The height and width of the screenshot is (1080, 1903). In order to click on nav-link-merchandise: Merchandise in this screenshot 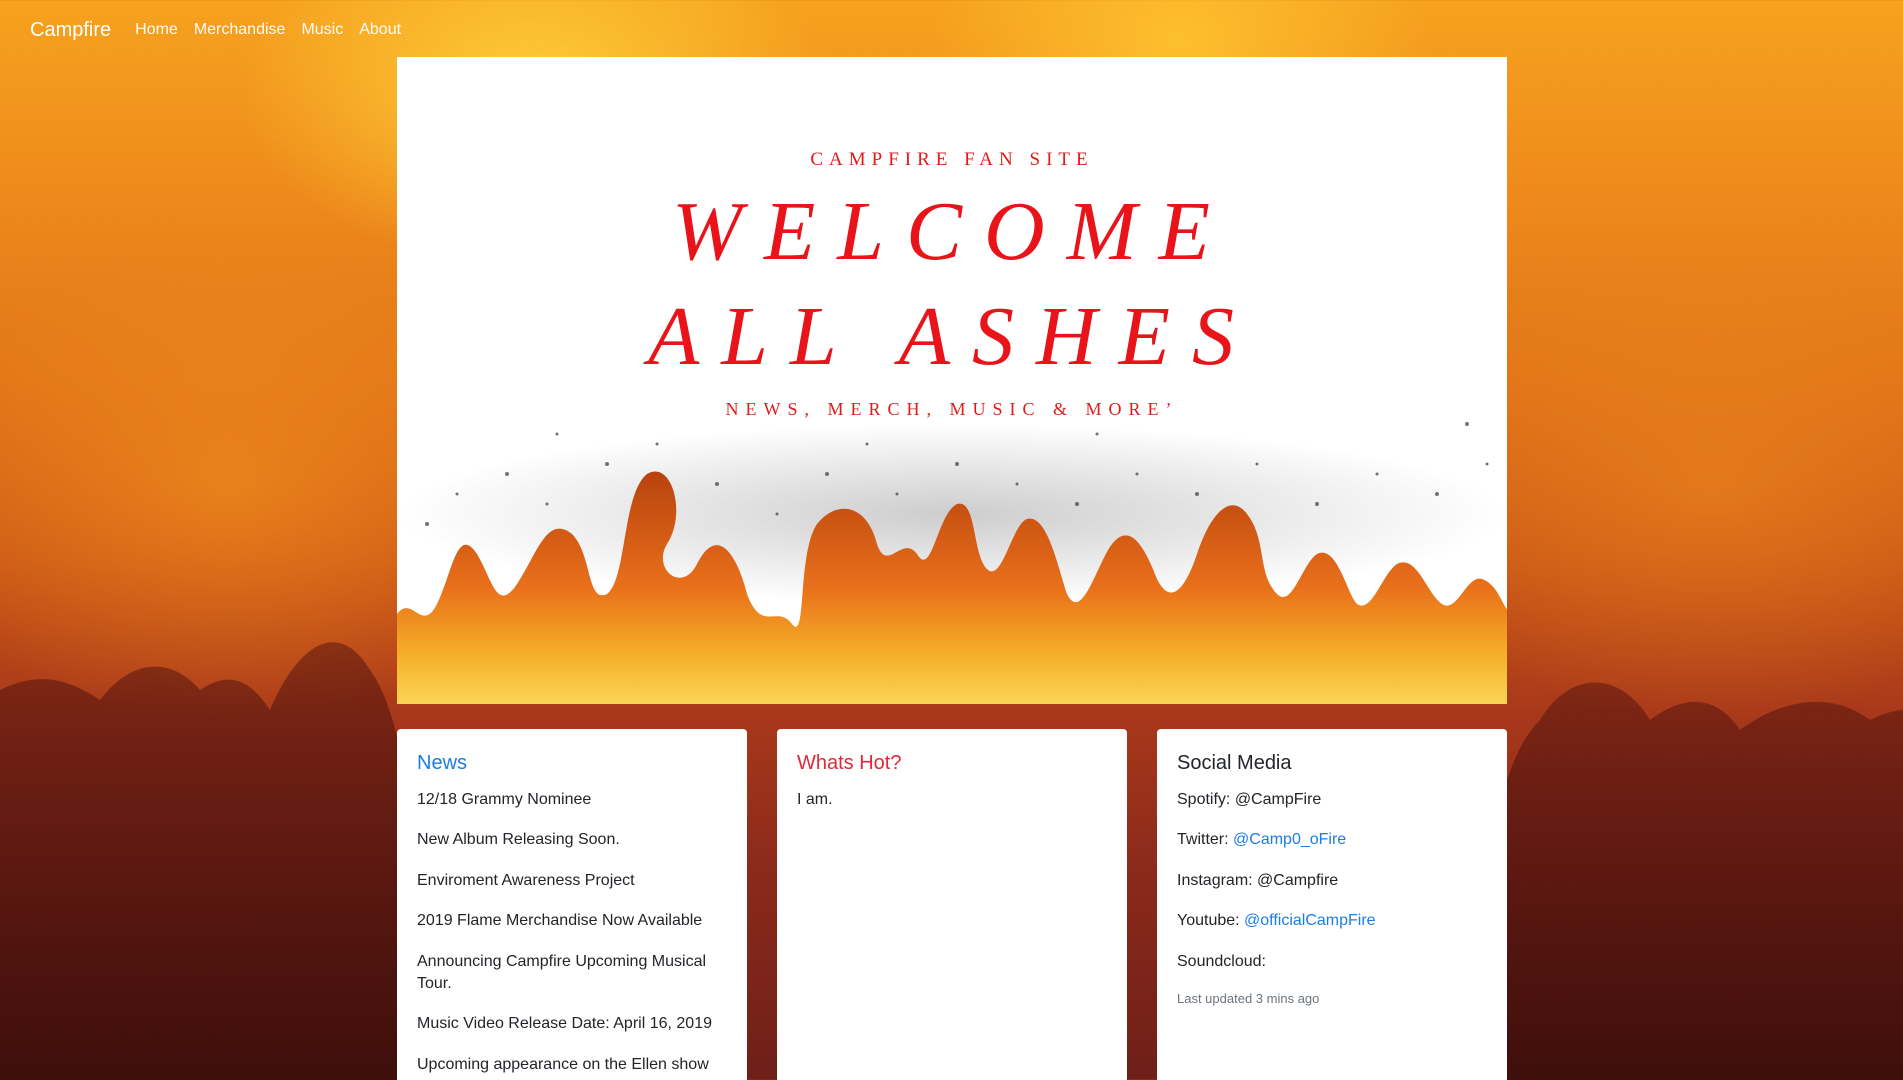, I will do `click(240, 30)`.